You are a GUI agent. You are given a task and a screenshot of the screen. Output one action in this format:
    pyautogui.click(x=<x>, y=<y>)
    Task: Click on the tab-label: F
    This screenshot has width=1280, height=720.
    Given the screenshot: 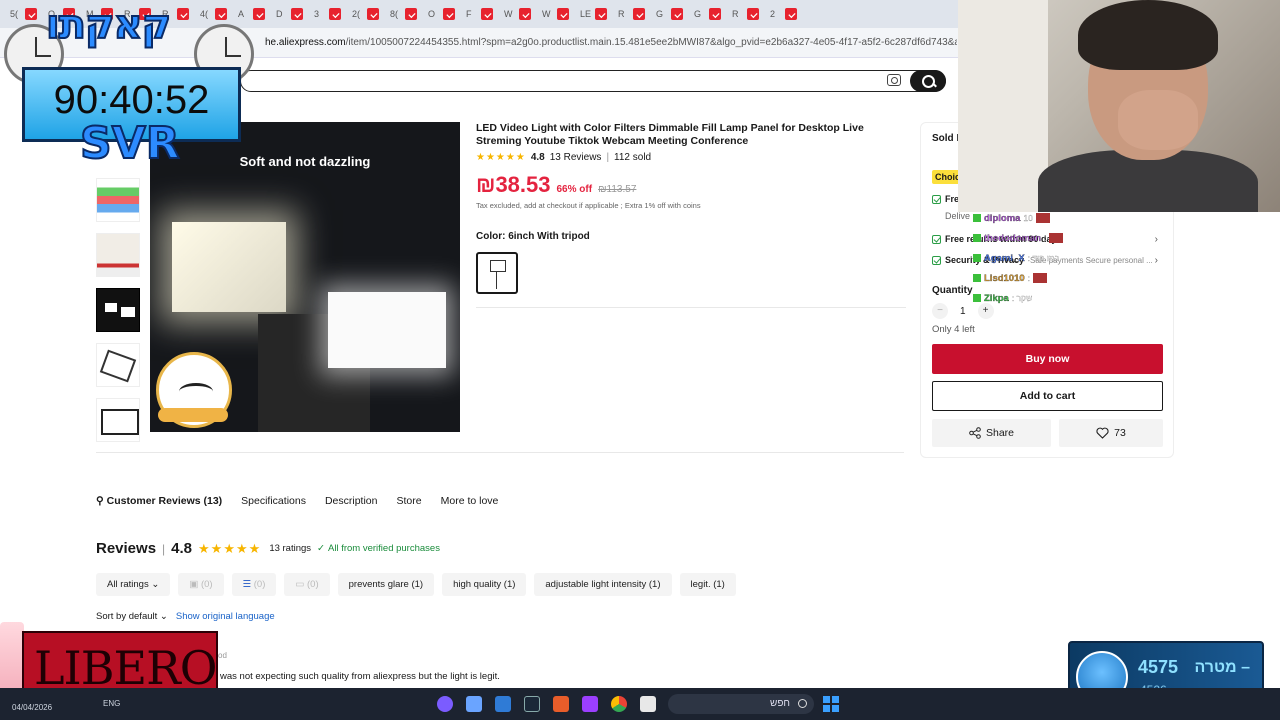 What is the action you would take?
    pyautogui.click(x=469, y=14)
    